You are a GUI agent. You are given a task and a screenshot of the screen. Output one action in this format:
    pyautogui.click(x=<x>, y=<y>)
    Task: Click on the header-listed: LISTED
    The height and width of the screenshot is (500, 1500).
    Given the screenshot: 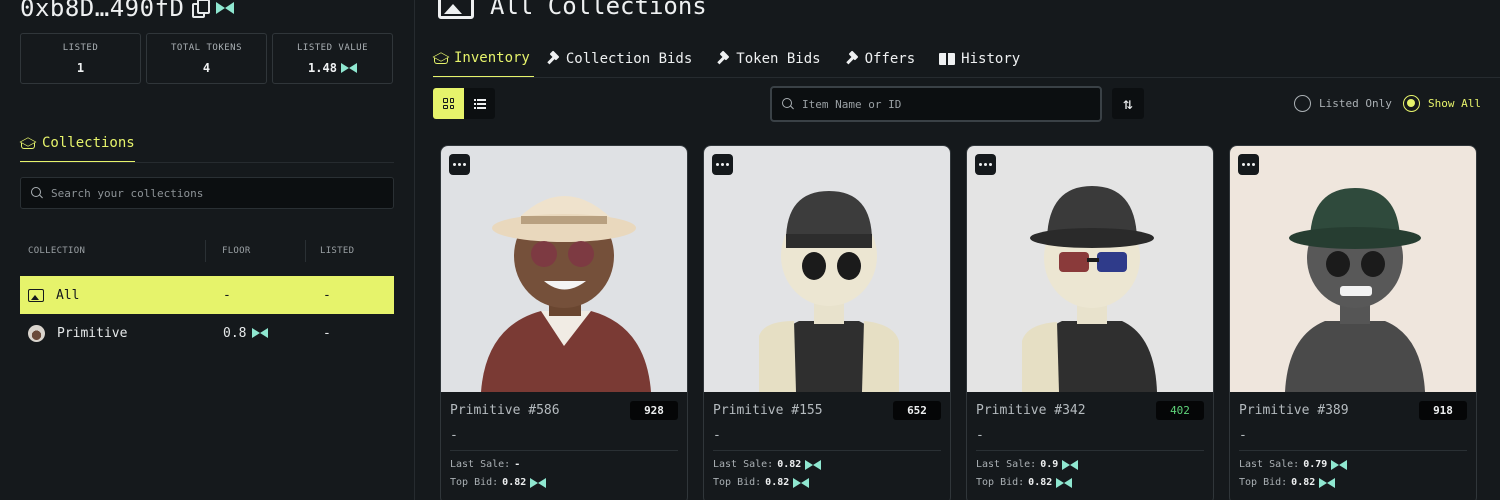 What is the action you would take?
    pyautogui.click(x=330, y=251)
    